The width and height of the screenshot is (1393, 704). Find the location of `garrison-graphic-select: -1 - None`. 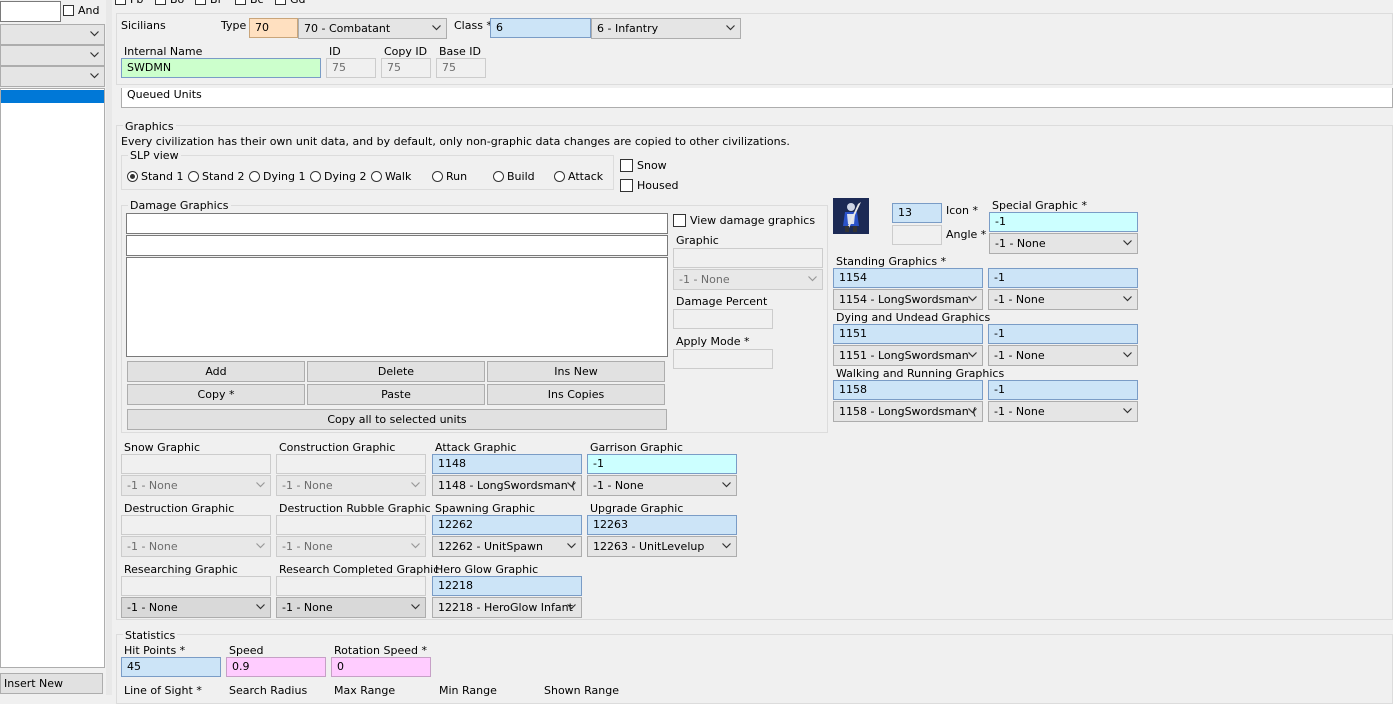

garrison-graphic-select: -1 - None is located at coordinates (662, 485).